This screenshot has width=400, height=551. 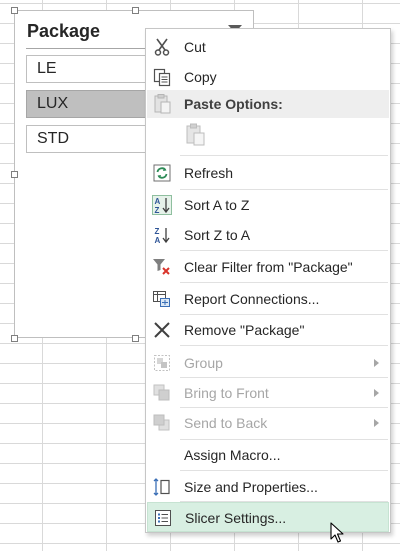 I want to click on scissors-icon, so click(x=162, y=47).